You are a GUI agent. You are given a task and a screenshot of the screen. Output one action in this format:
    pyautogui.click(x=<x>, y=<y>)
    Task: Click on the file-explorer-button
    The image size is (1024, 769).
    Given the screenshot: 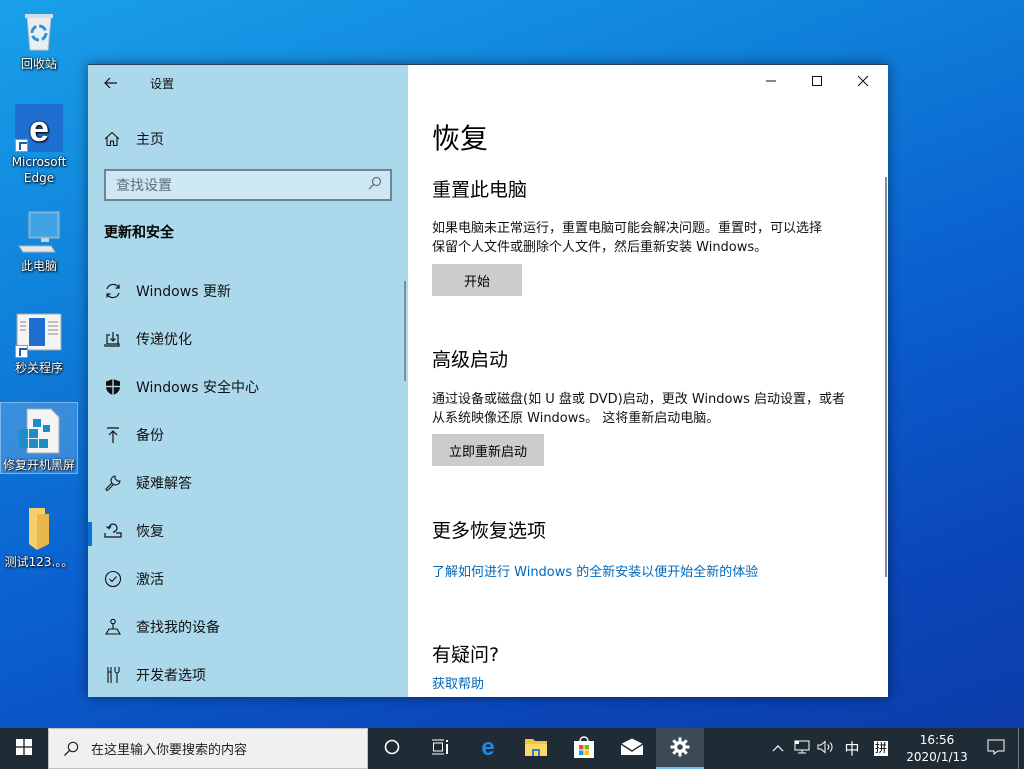 What is the action you would take?
    pyautogui.click(x=536, y=748)
    